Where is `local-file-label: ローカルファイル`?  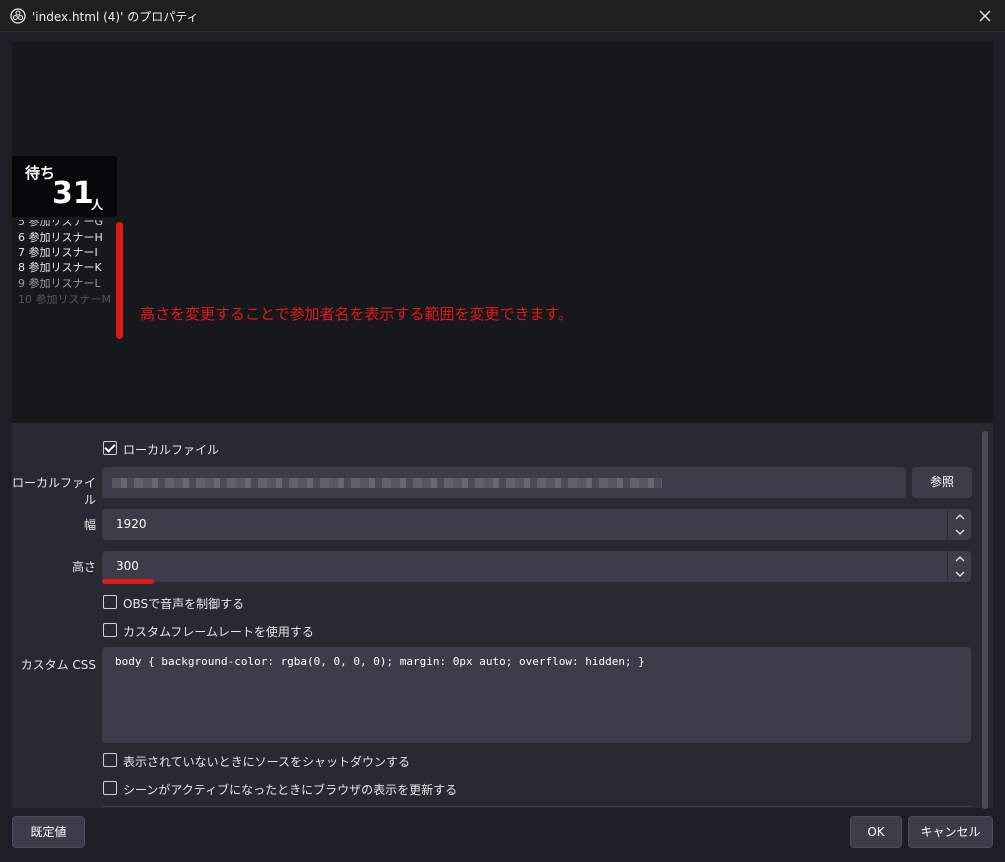 local-file-label: ローカルファイル is located at coordinates (54, 491).